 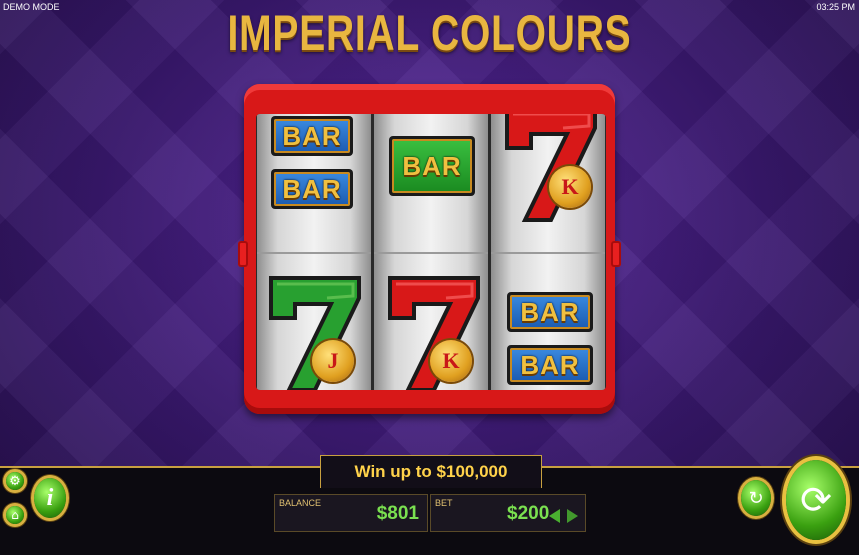 I want to click on reel-1: BAR BAR J, so click(x=314, y=252).